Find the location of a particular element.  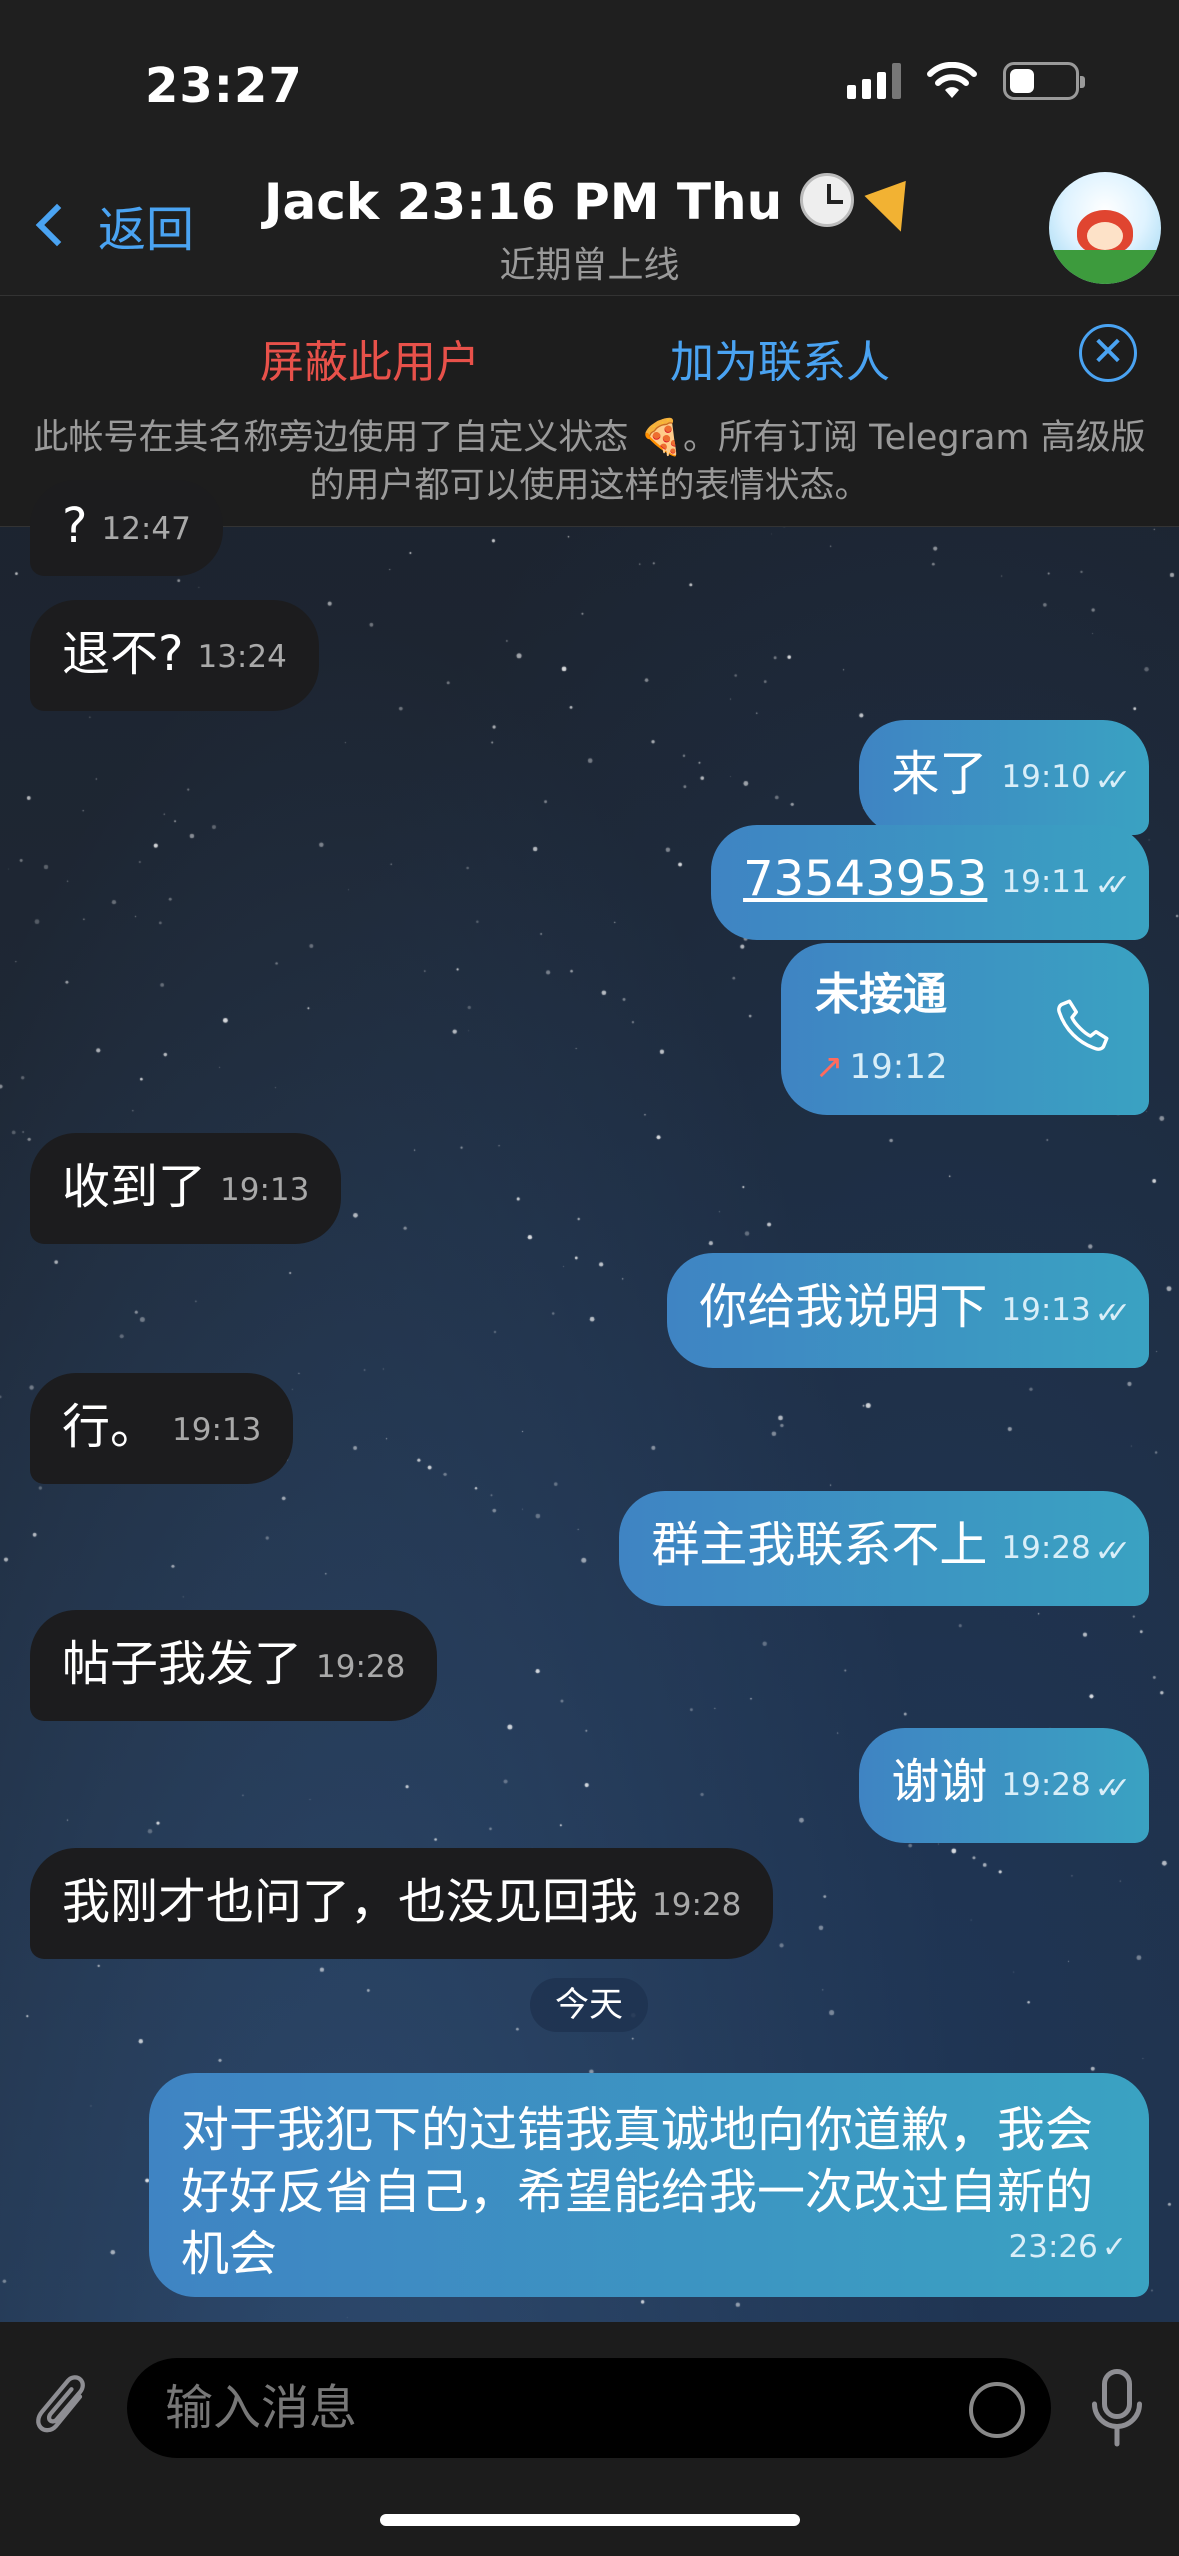

clock-emoji-icon is located at coordinates (826, 200).